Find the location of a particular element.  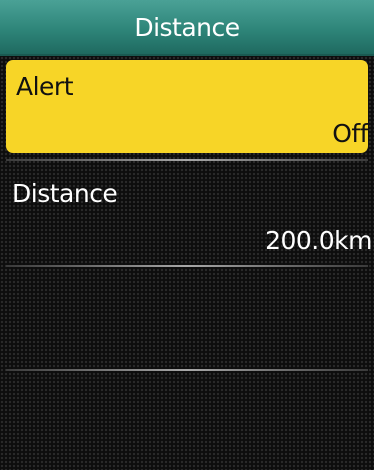

menu-item-label: Alert is located at coordinates (45, 86).